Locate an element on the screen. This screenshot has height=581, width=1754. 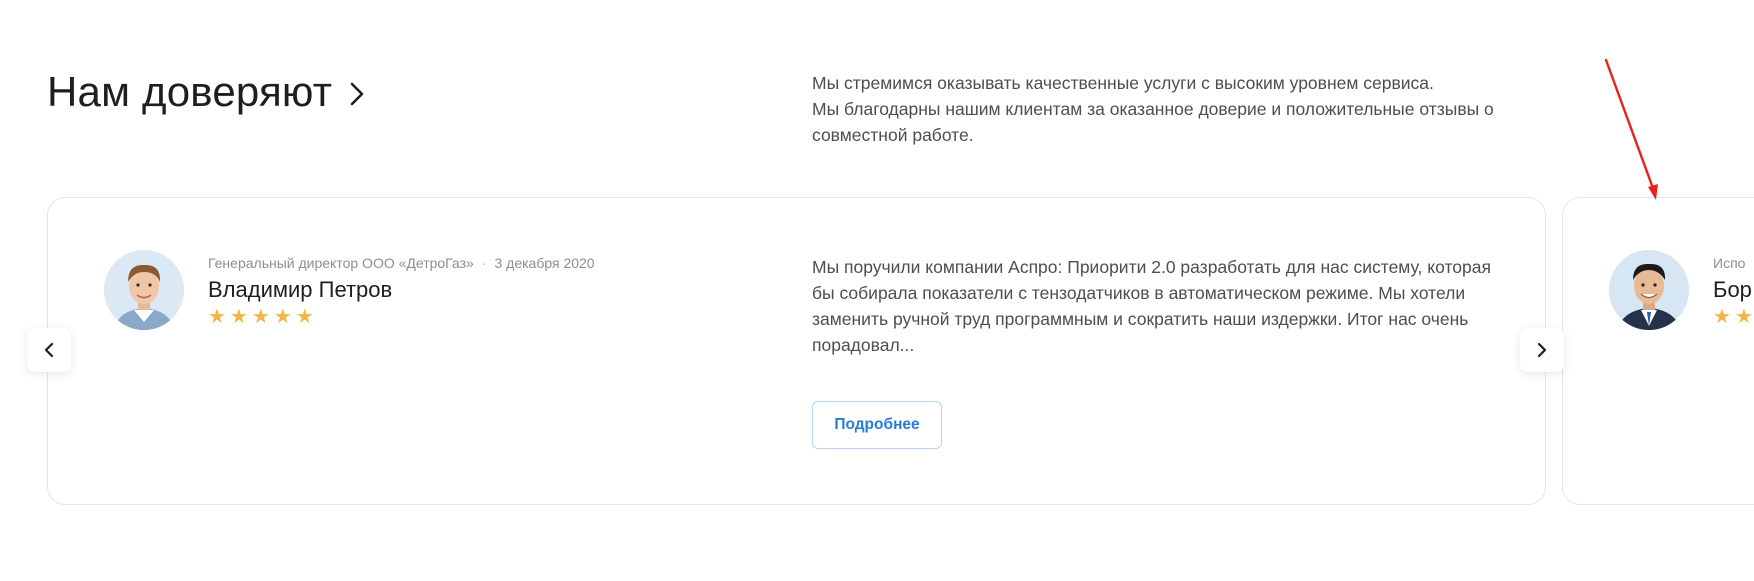
section-title: Нам доверяют is located at coordinates (190, 91).